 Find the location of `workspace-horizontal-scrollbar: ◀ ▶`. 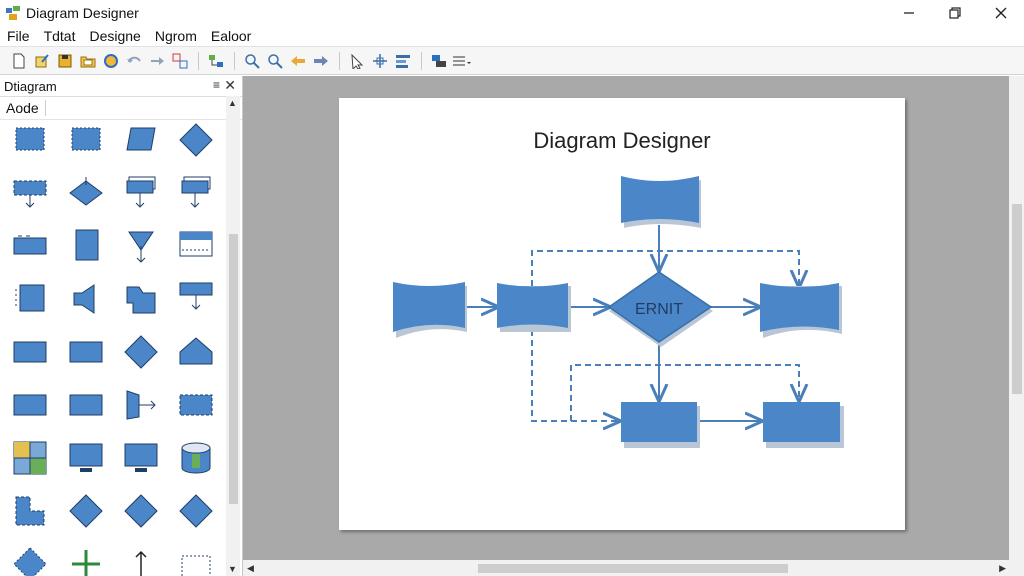

workspace-horizontal-scrollbar: ◀ ▶ is located at coordinates (633, 568).